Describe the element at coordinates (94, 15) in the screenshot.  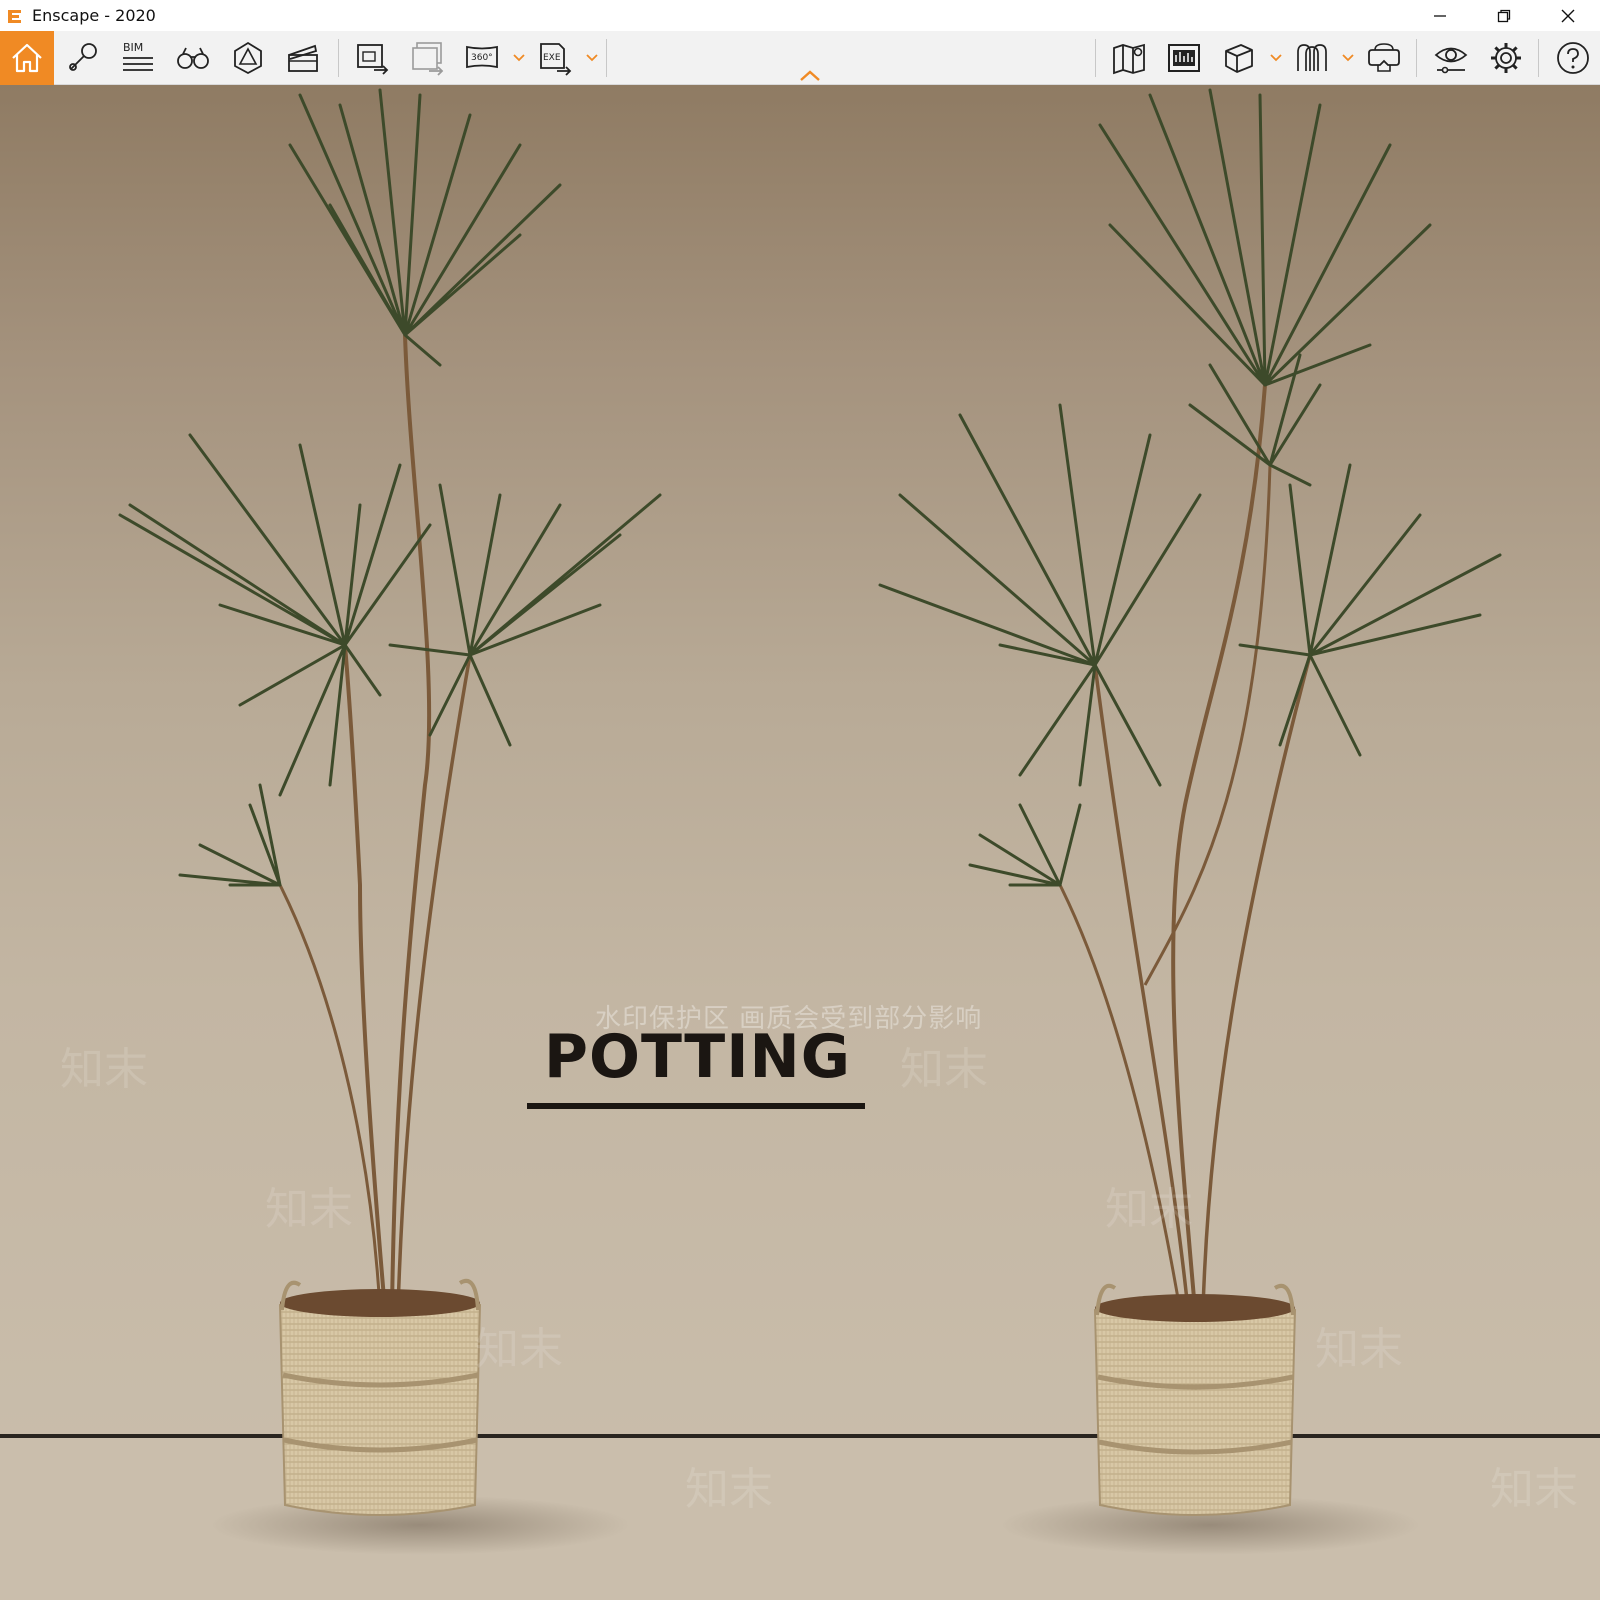
I see `window-title: Enscape - 2020` at that location.